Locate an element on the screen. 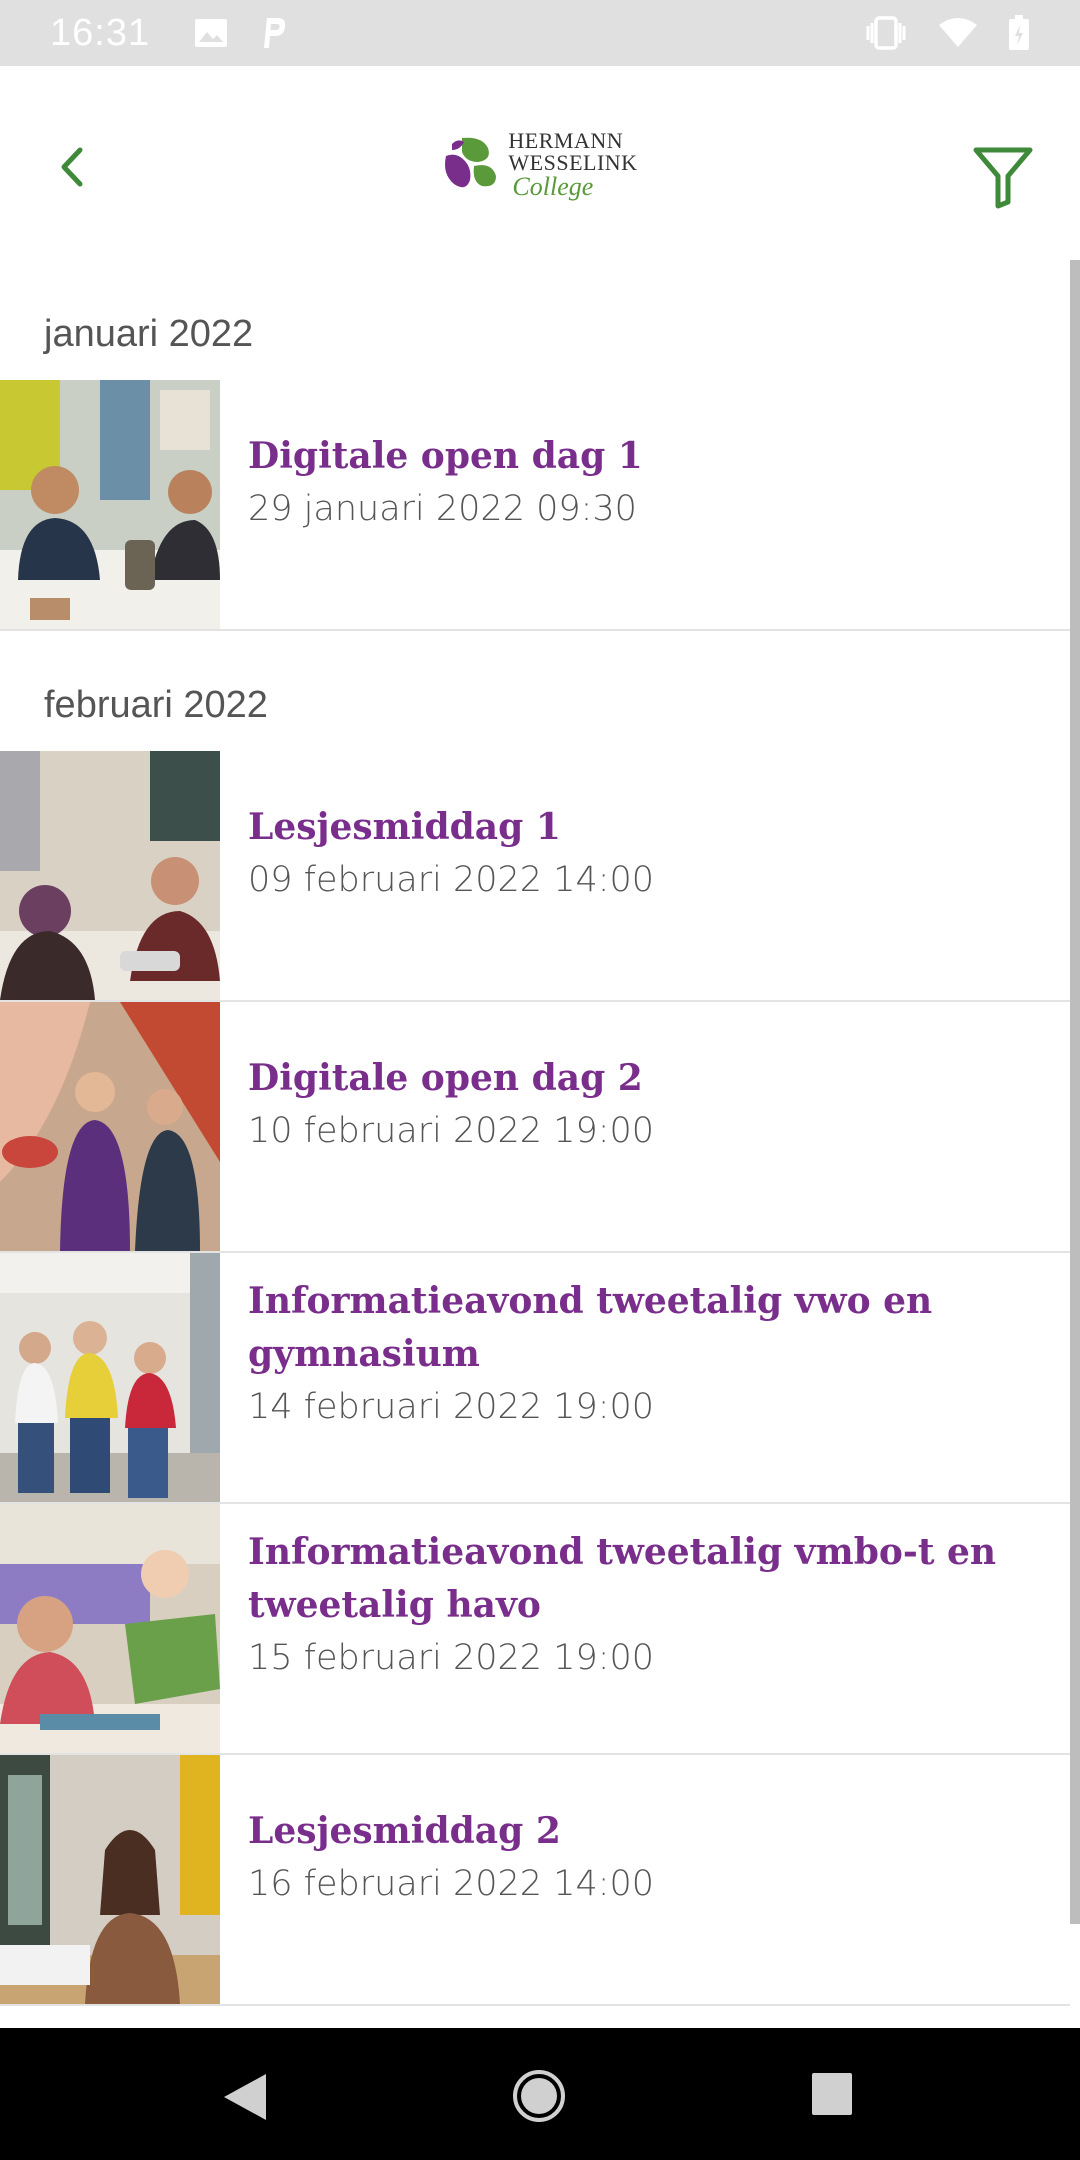  status-bar: 16:31 is located at coordinates (540, 33).